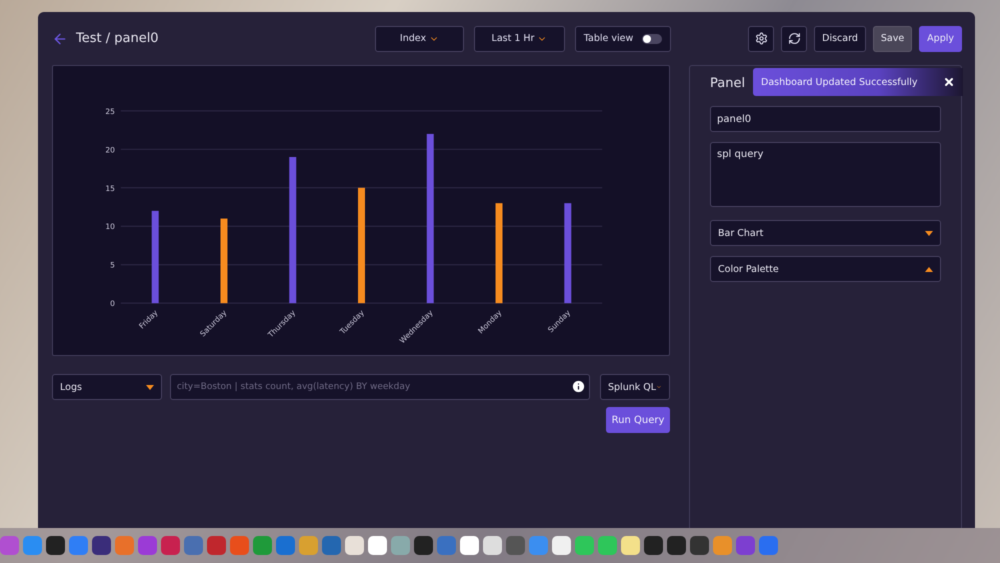  I want to click on refresh-icon, so click(794, 38).